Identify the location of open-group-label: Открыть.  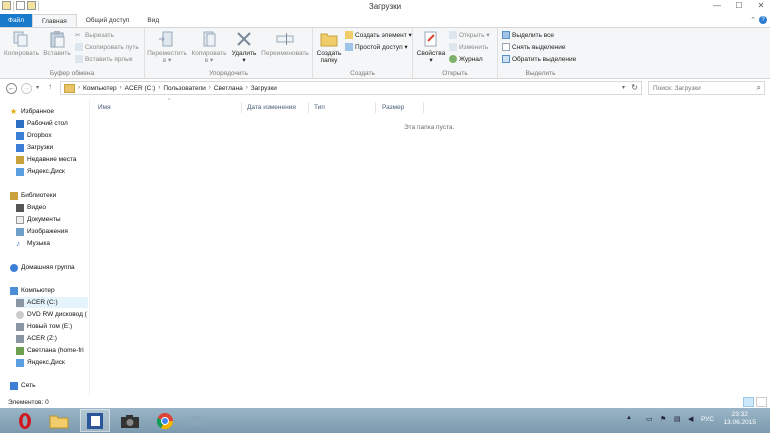
(455, 73).